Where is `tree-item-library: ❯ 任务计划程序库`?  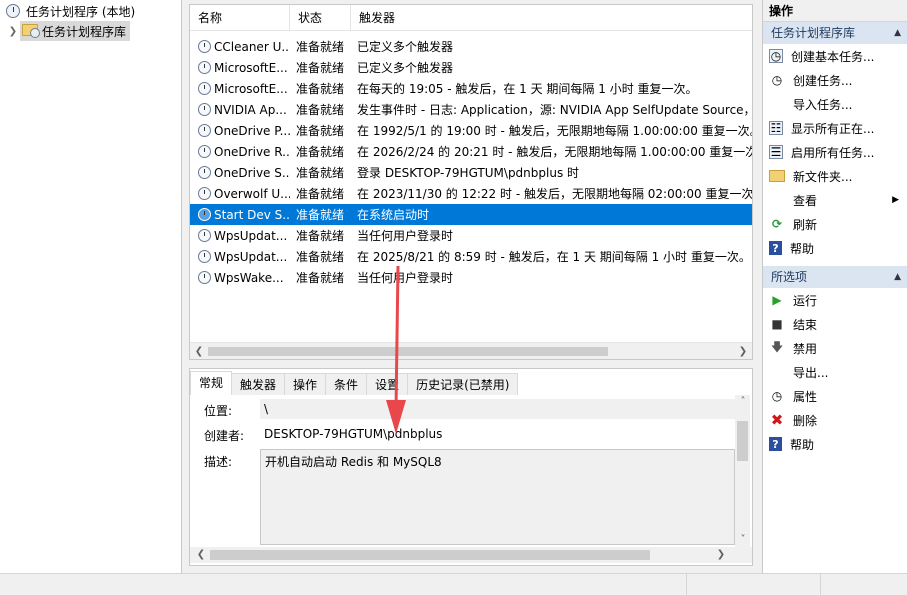 tree-item-library: ❯ 任务计划程序库 is located at coordinates (68, 31).